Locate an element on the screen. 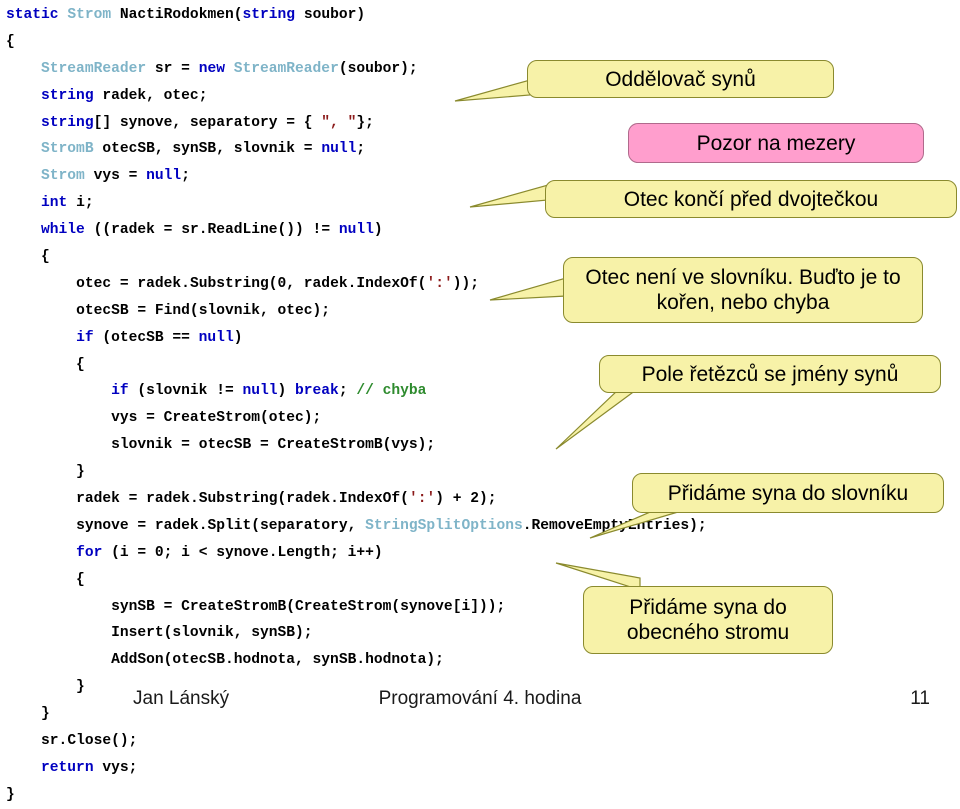  code-line: StromB otecSB, synSB, slovnik = null; is located at coordinates (203, 149).